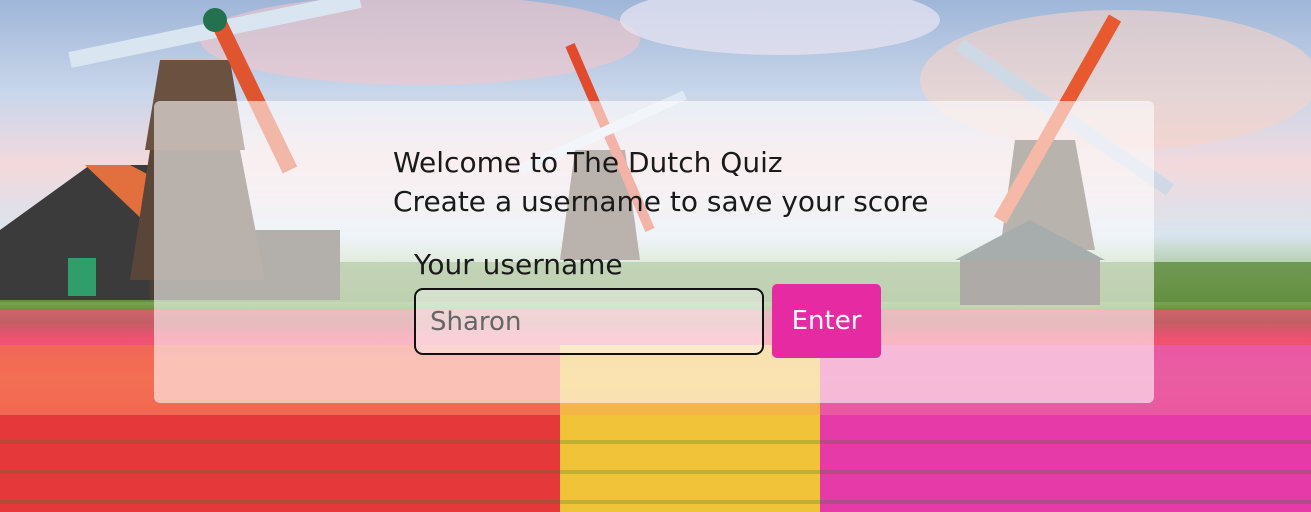  I want to click on welcome-title: Welcome to The Dutch Quiz, so click(588, 162).